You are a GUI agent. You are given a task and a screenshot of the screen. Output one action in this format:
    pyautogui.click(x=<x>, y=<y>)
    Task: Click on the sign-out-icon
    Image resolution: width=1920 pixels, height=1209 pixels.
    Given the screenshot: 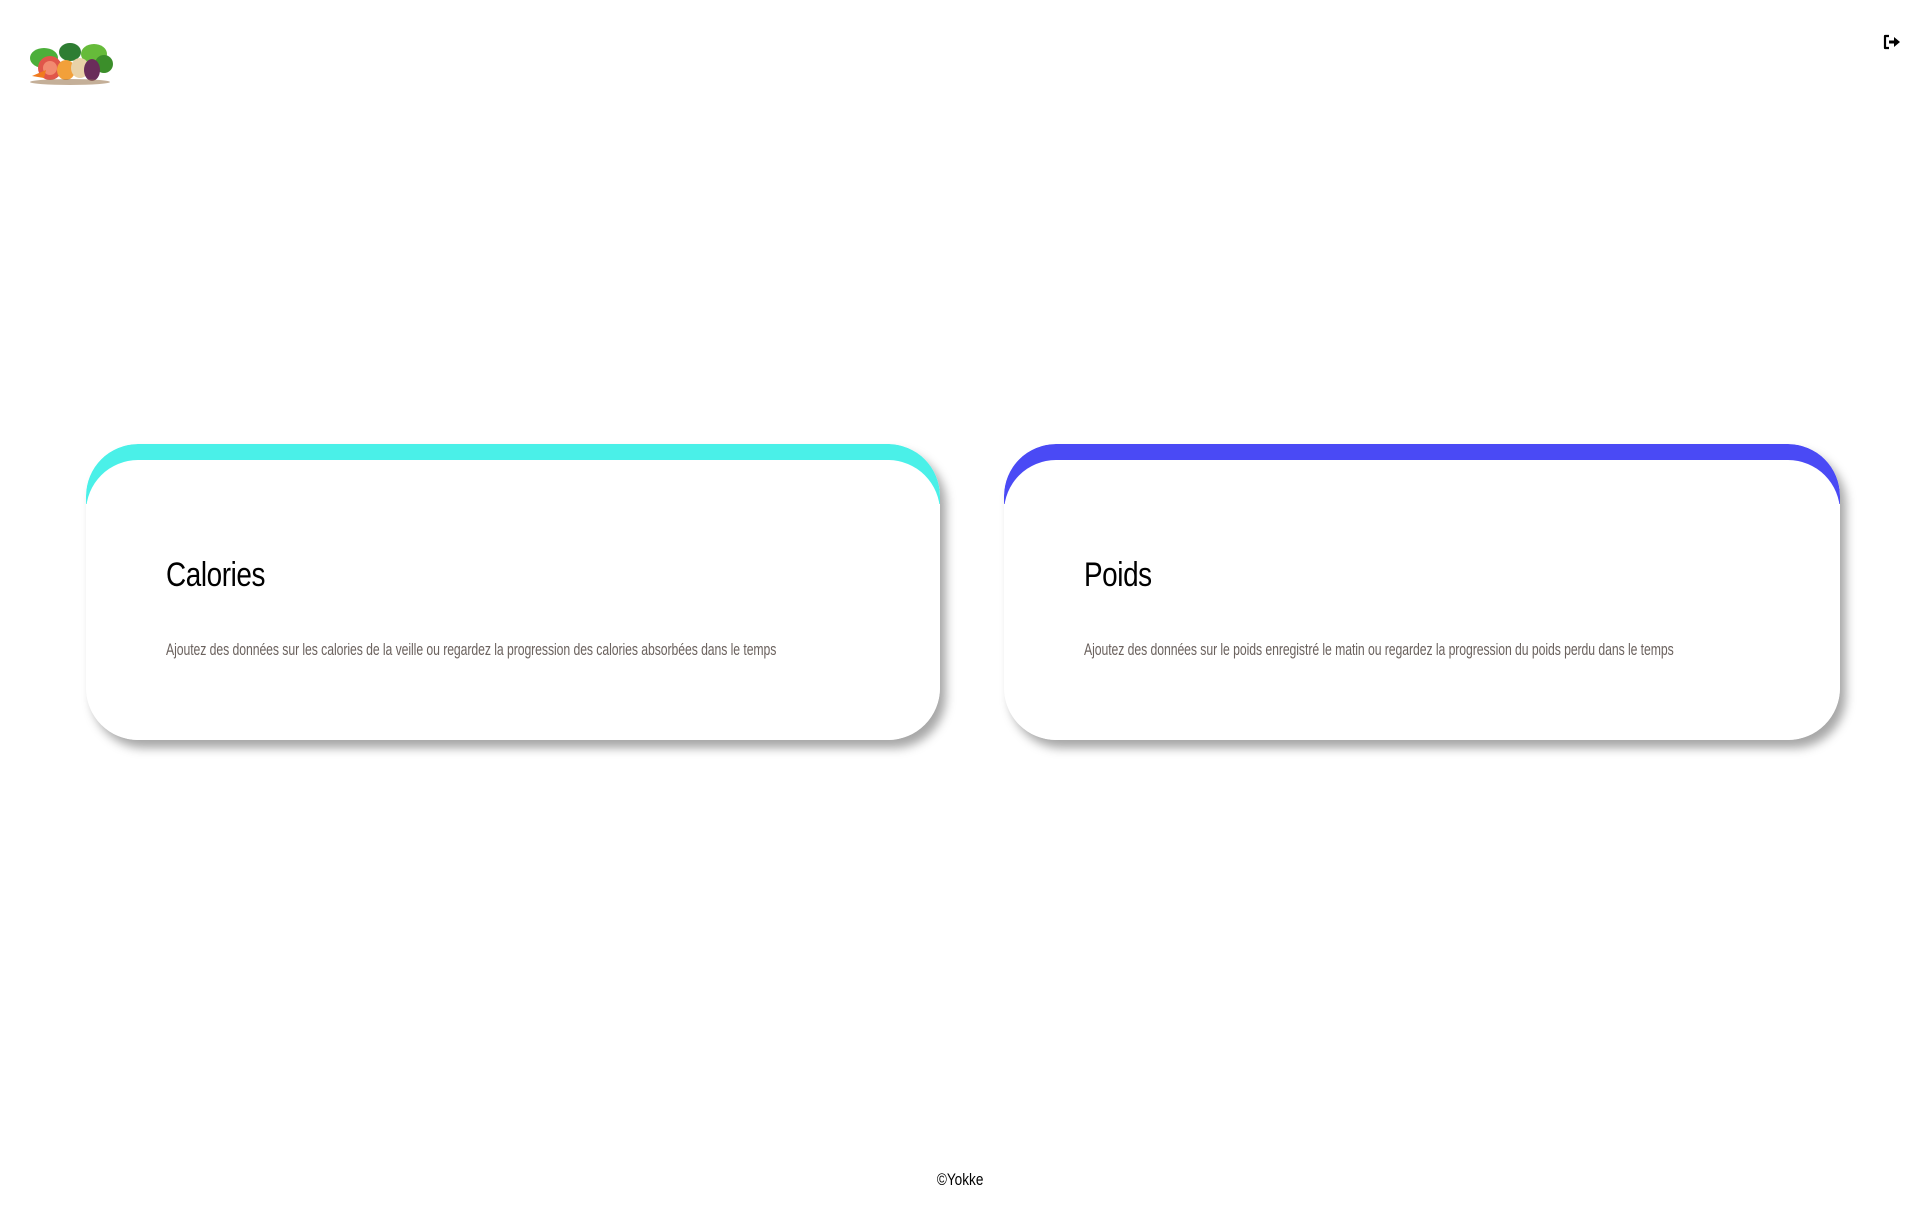 What is the action you would take?
    pyautogui.click(x=1892, y=42)
    